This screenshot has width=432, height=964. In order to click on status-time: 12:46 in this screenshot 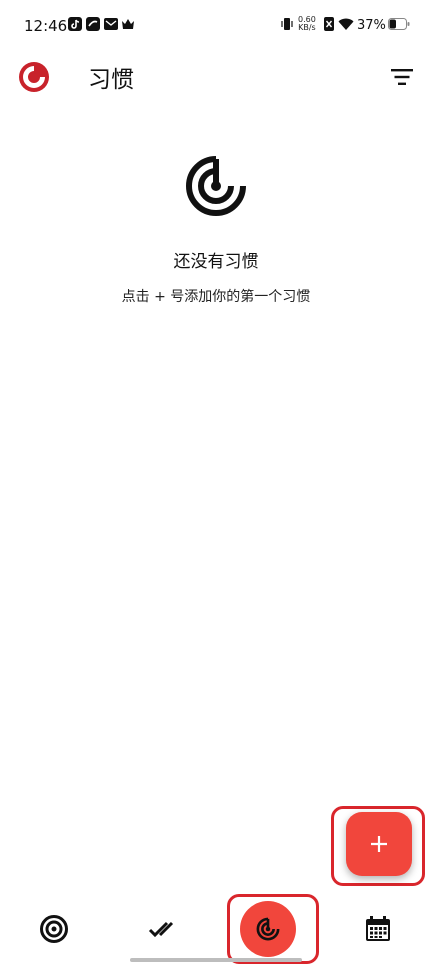, I will do `click(46, 26)`.